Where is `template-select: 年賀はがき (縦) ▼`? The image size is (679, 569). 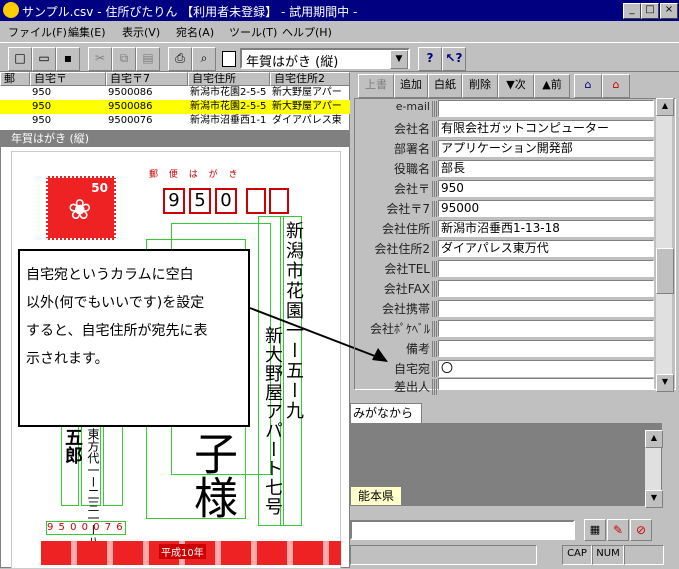
template-select: 年賀はがき (縦) ▼ is located at coordinates (325, 59).